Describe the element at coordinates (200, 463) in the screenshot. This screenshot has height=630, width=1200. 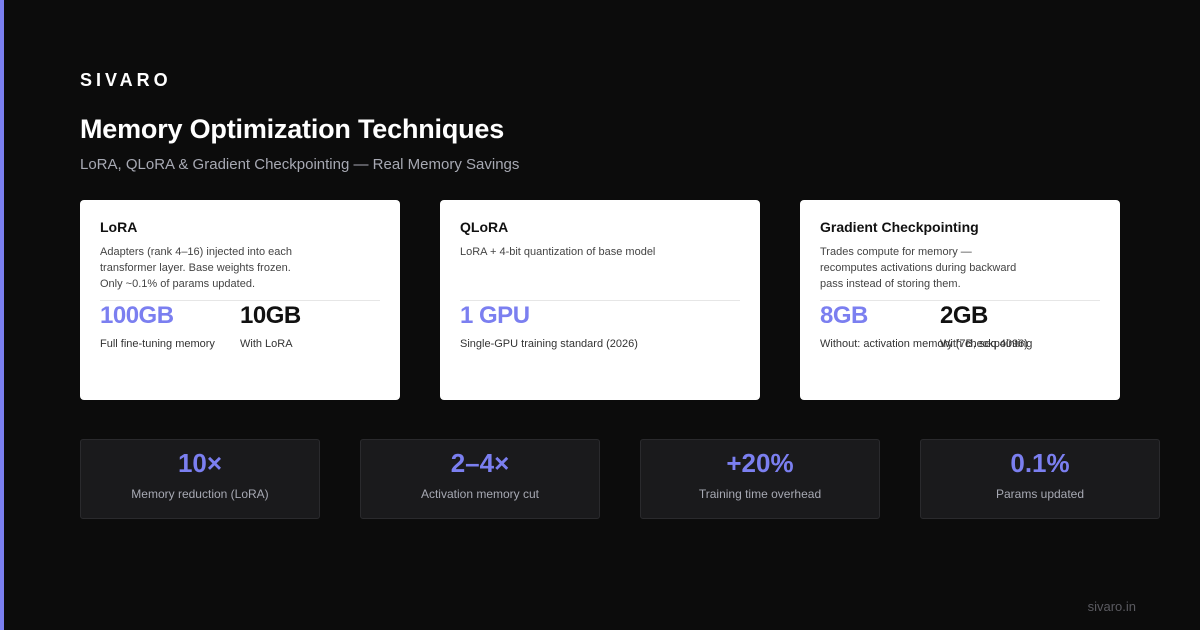
I see `metric-value: 10×` at that location.